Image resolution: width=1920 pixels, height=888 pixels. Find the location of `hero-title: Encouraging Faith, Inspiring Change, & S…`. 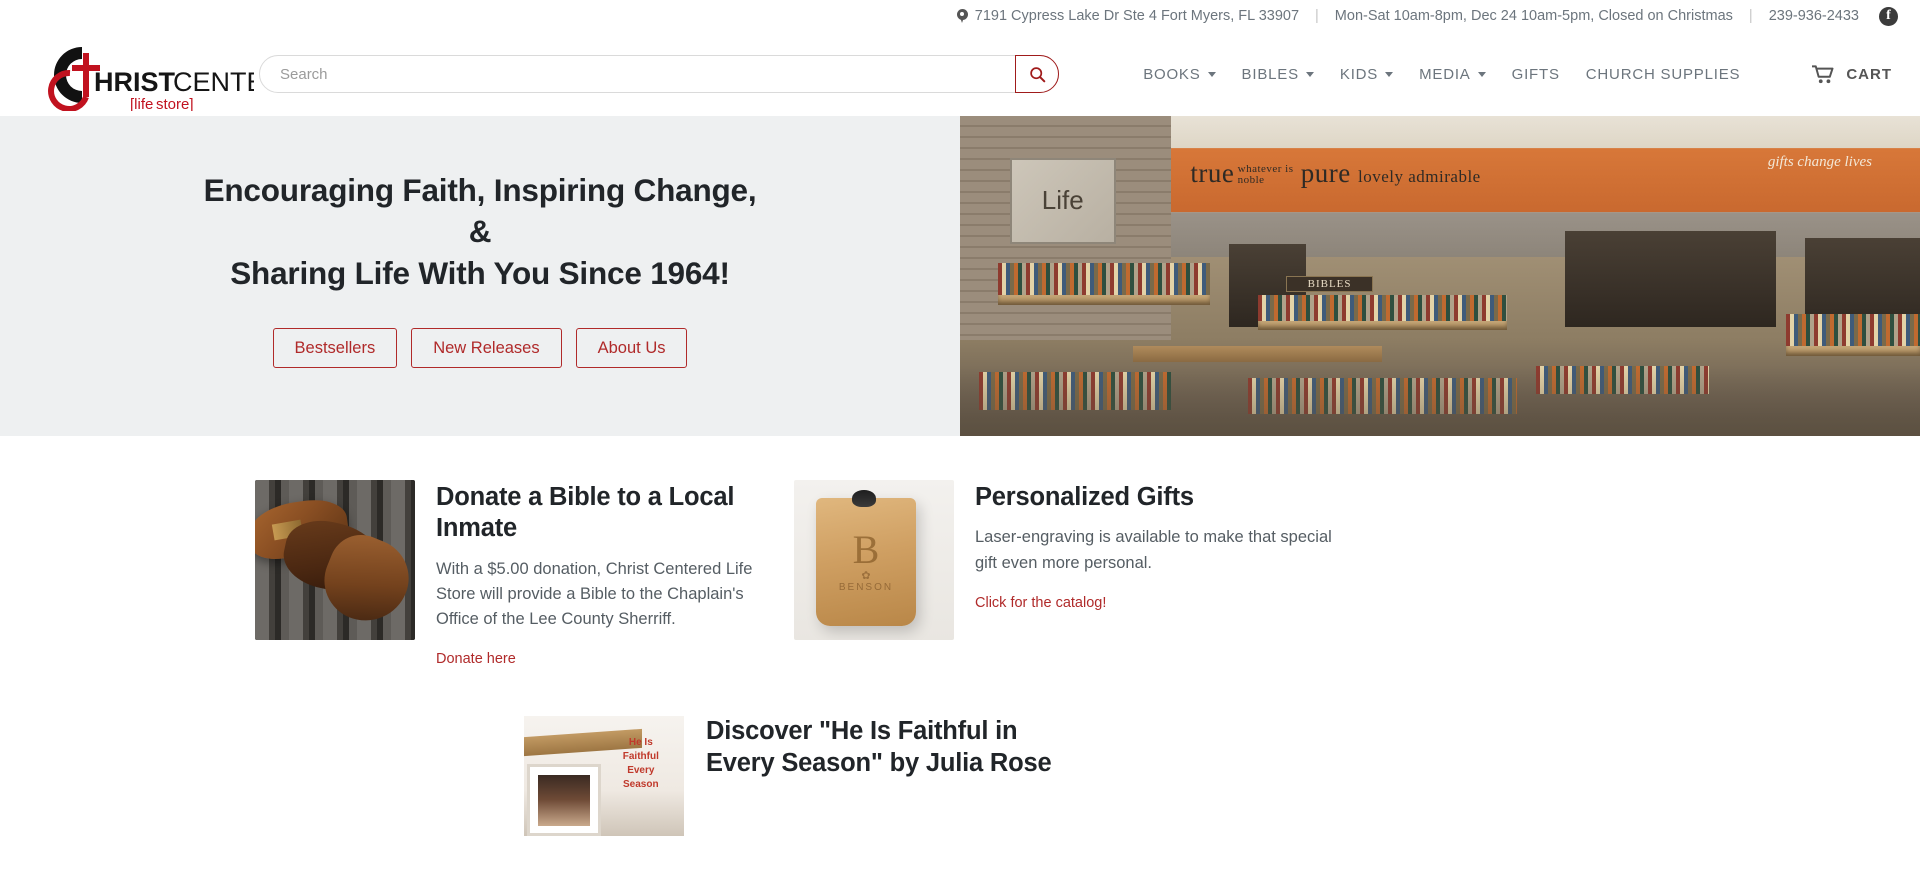

hero-title: Encouraging Faith, Inspiring Change, & S… is located at coordinates (480, 232).